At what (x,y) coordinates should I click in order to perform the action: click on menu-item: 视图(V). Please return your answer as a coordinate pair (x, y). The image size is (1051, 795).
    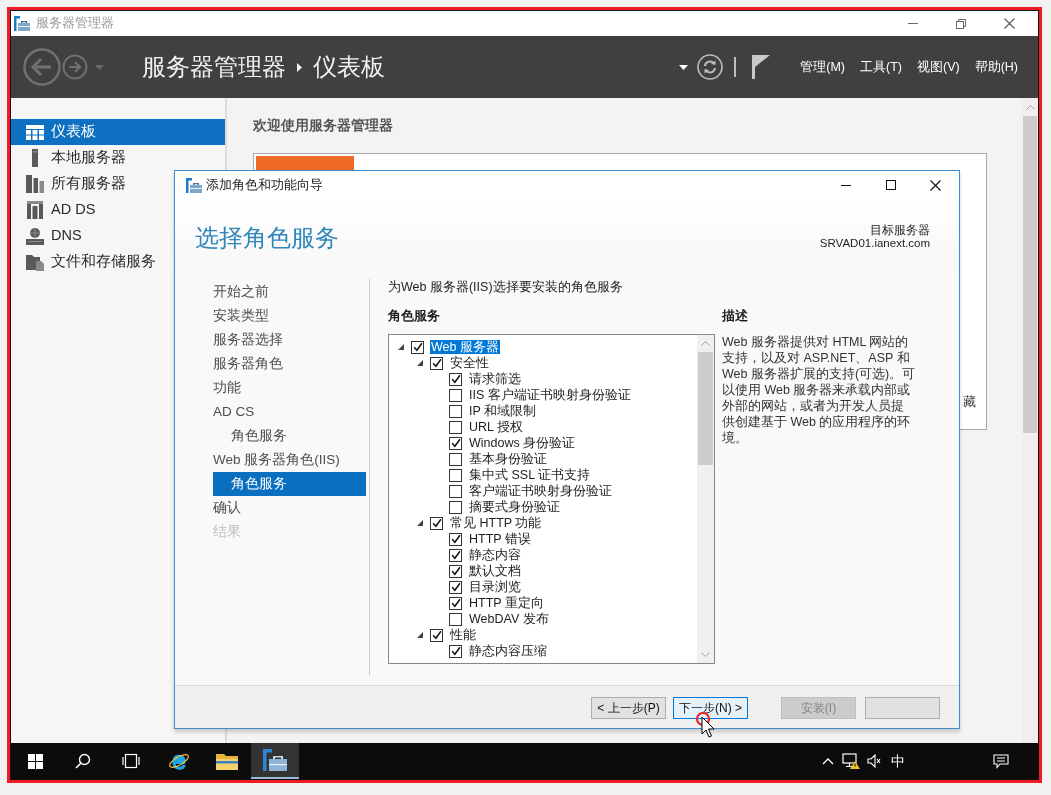
    Looking at the image, I should click on (938, 67).